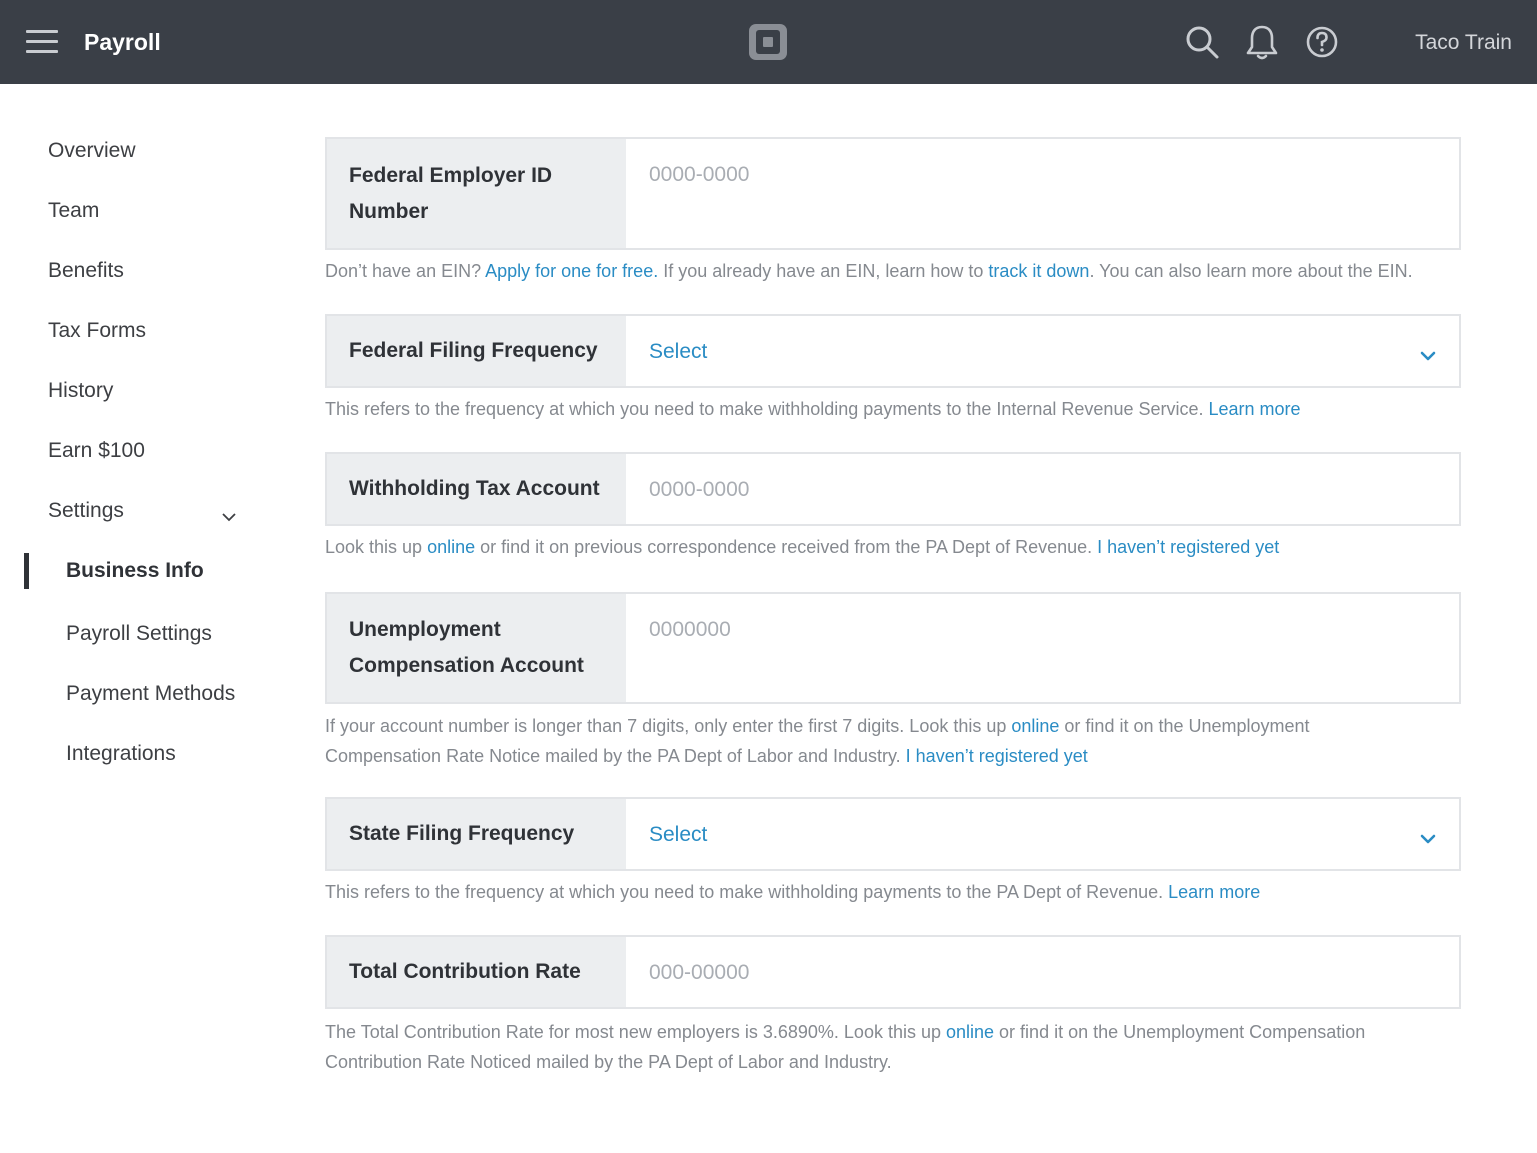  Describe the element at coordinates (476, 834) in the screenshot. I see `state-frequency-label: State Filing Frequency` at that location.